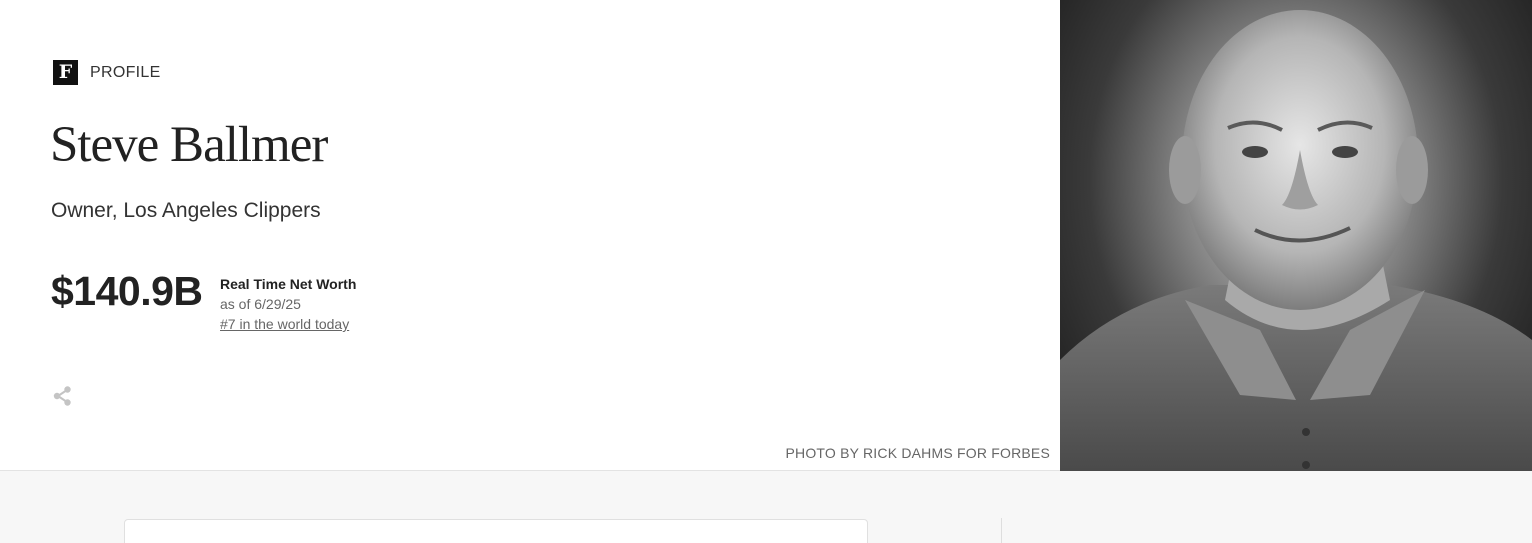 This screenshot has width=1532, height=543. I want to click on profile-label-text: PROFILE, so click(125, 72).